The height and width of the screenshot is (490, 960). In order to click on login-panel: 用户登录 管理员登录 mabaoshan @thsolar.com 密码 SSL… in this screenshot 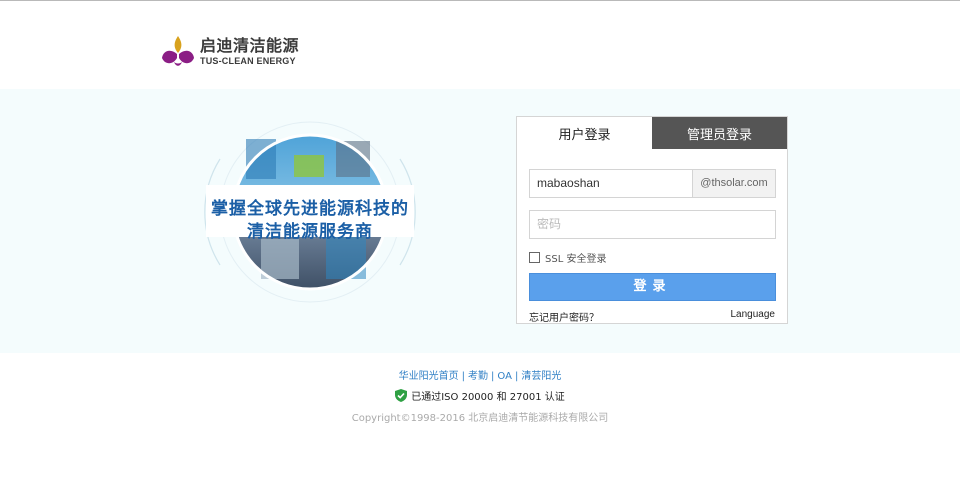, I will do `click(652, 220)`.